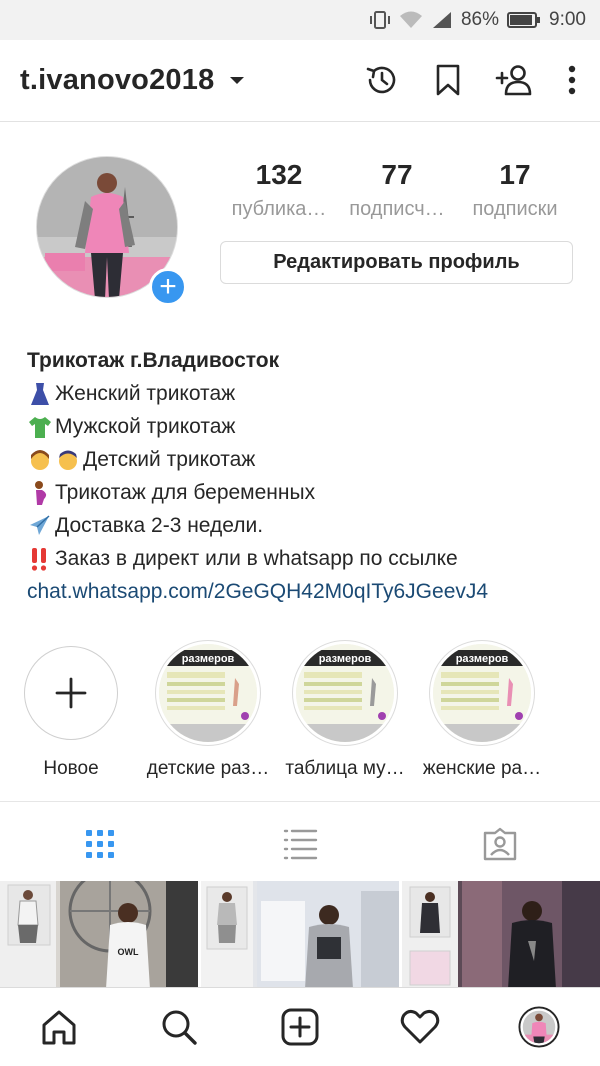 The height and width of the screenshot is (1066, 600). I want to click on following-label: подписки, so click(515, 209).